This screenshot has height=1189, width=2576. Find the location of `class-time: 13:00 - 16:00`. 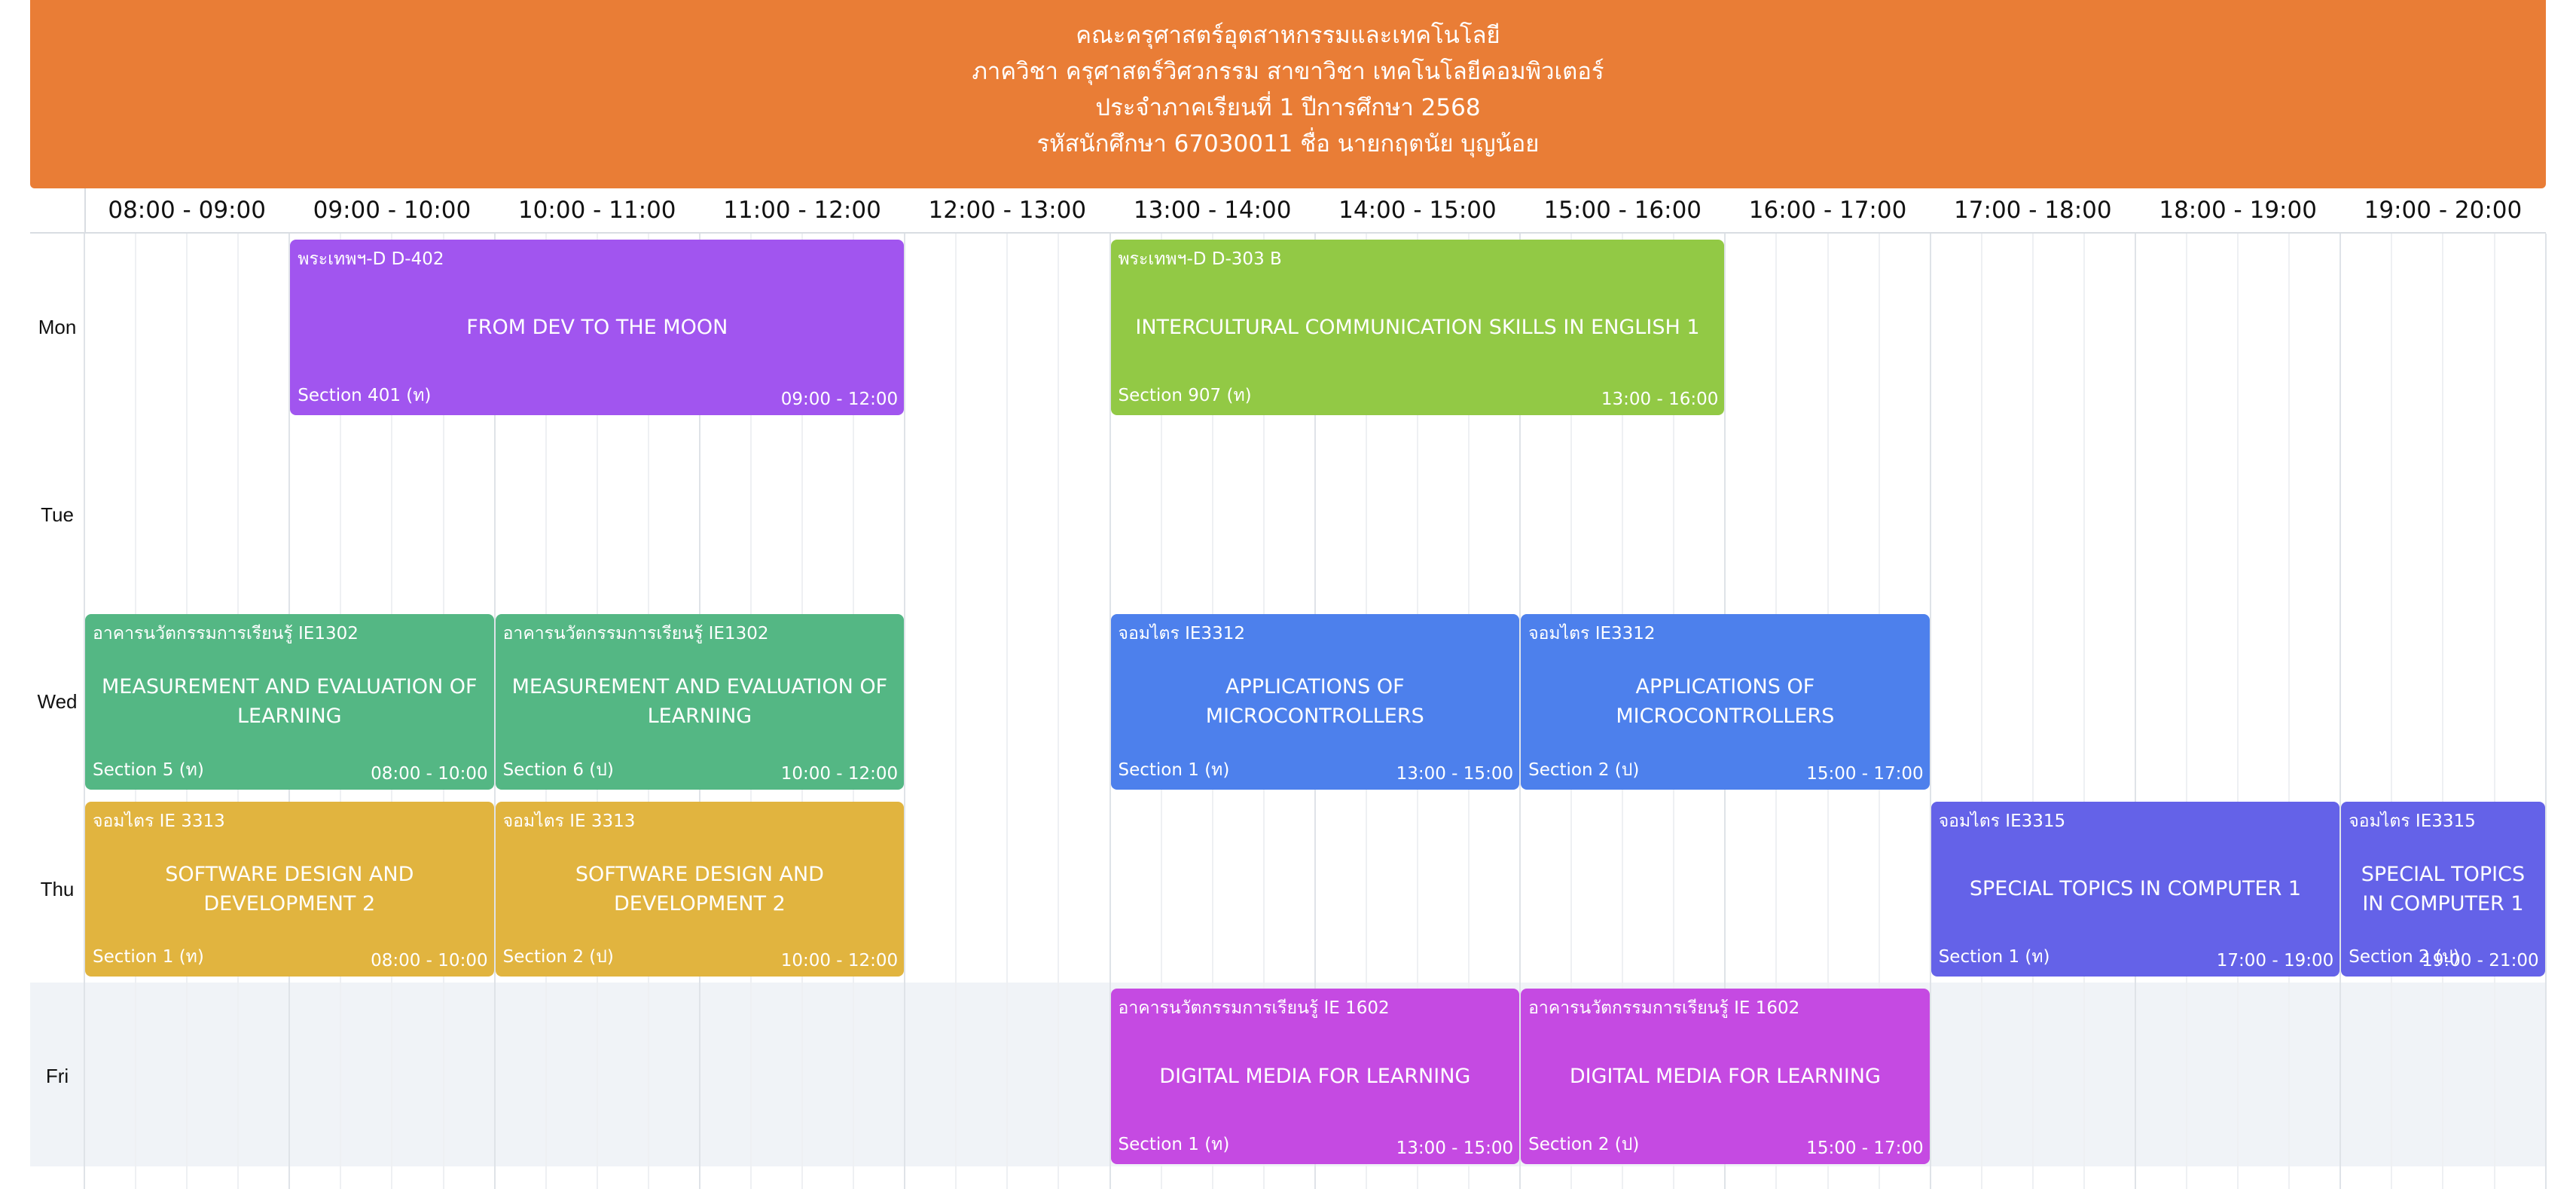

class-time: 13:00 - 16:00 is located at coordinates (1660, 399).